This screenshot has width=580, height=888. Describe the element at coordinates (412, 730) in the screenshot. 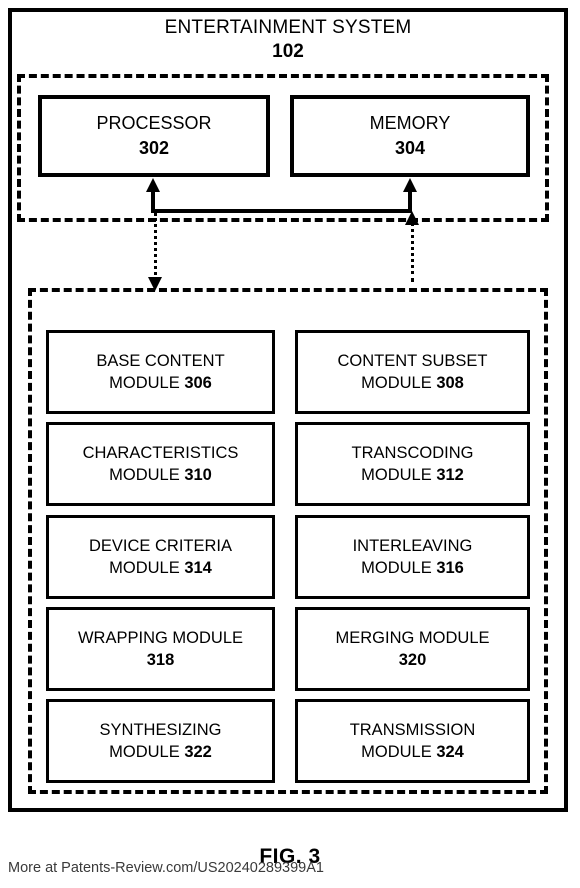

I see `module-label-line1: TRANSMISSION` at that location.